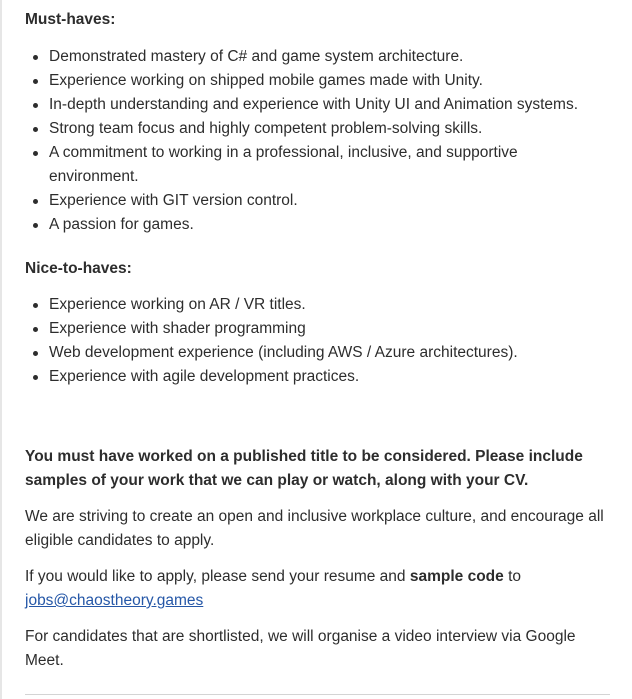 This screenshot has width=632, height=699. What do you see at coordinates (317, 201) in the screenshot?
I see `list-item: Experience with GIT version control.` at bounding box center [317, 201].